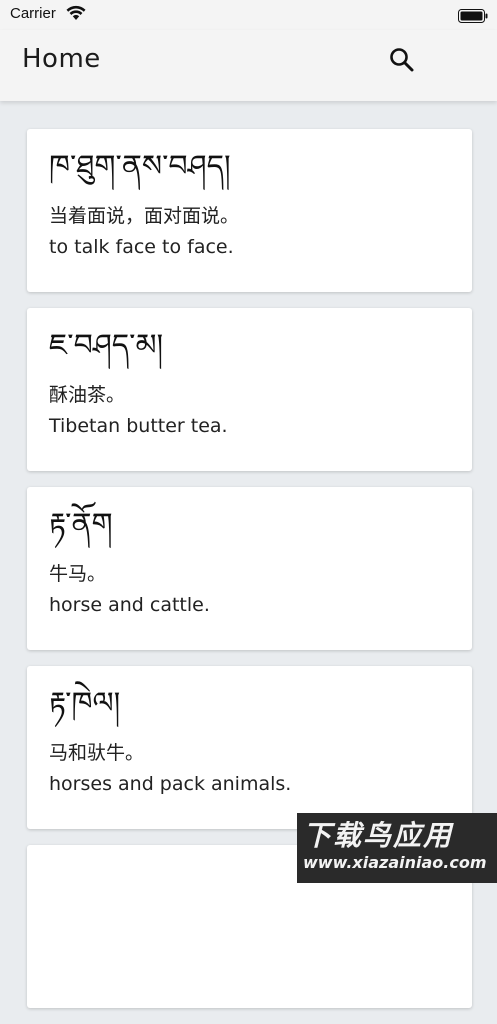 This screenshot has width=497, height=1024. I want to click on wifi-icon, so click(76, 13).